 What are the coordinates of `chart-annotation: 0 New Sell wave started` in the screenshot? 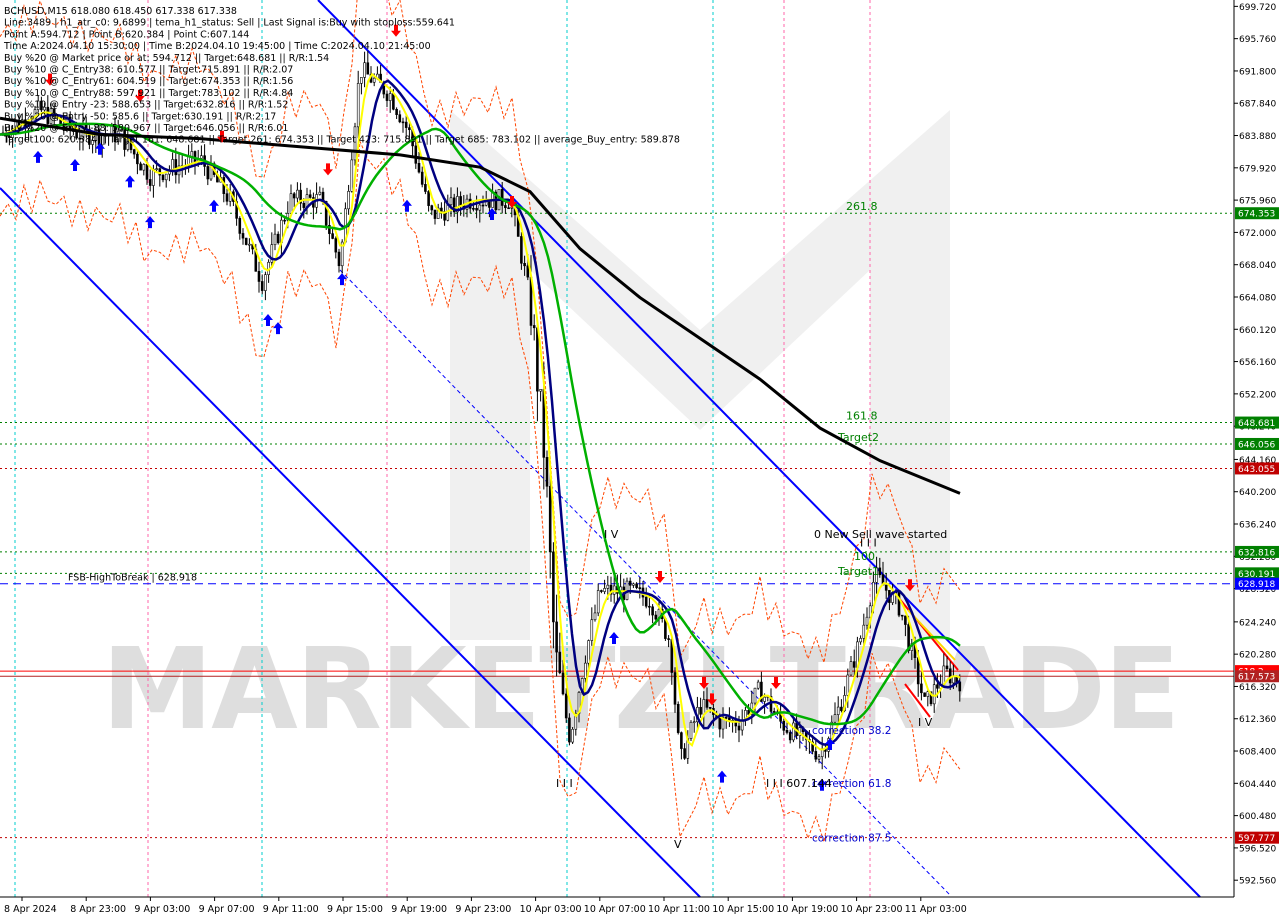 It's located at (880, 534).